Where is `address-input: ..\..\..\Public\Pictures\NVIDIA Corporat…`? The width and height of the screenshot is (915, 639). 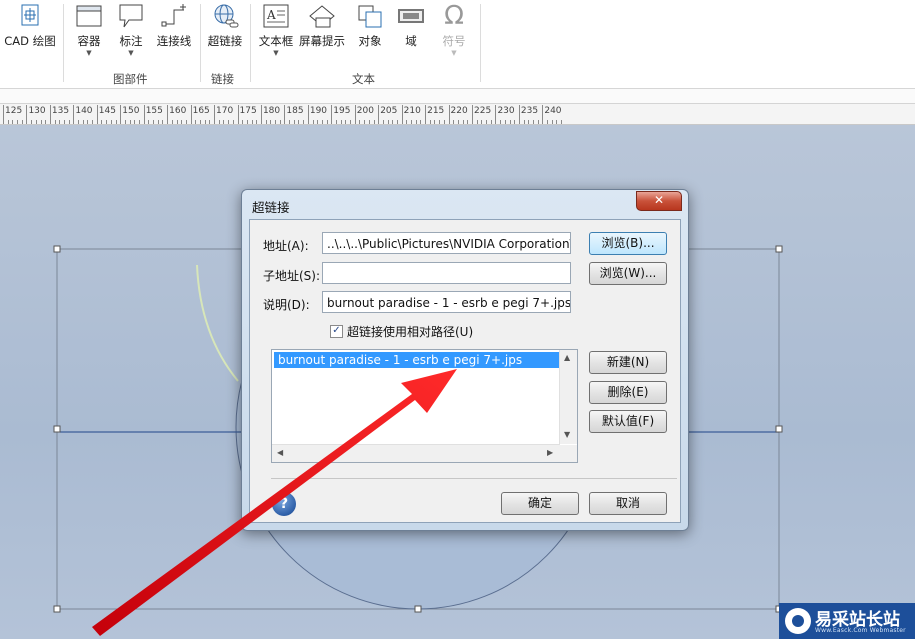
address-input: ..\..\..\Public\Pictures\NVIDIA Corporat… is located at coordinates (446, 243).